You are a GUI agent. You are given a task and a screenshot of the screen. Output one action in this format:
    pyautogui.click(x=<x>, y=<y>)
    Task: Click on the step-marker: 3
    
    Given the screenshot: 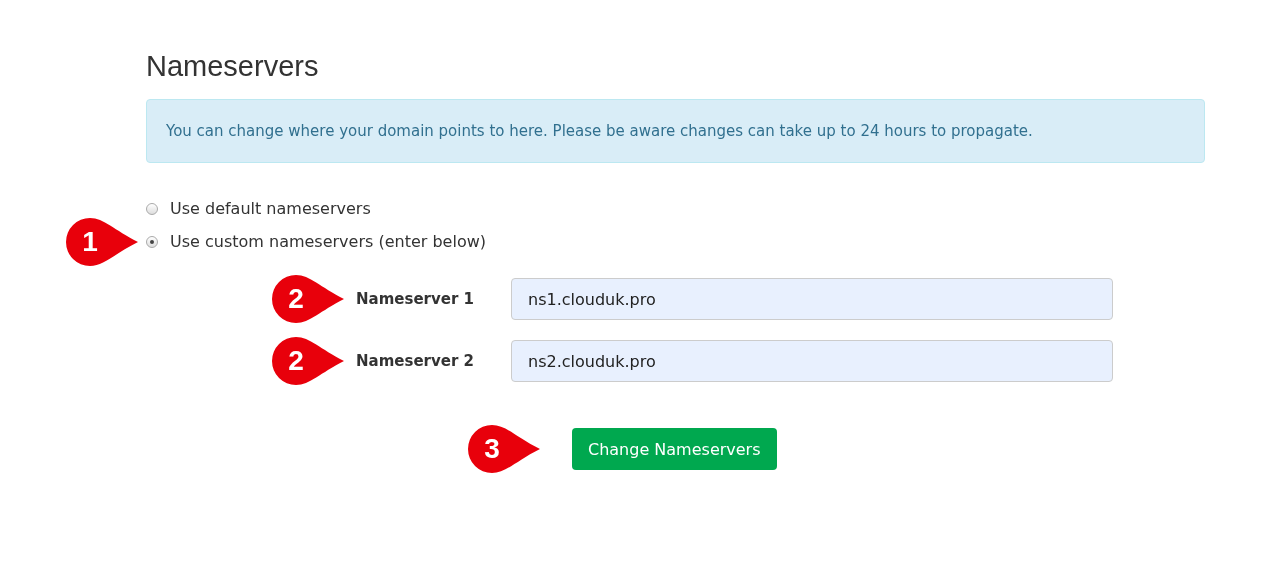 What is the action you would take?
    pyautogui.click(x=504, y=449)
    